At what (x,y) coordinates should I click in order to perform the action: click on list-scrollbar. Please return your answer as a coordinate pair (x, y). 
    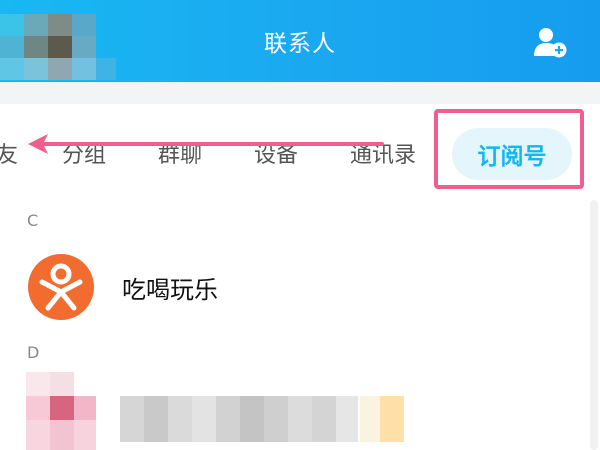
    Looking at the image, I should click on (594, 325).